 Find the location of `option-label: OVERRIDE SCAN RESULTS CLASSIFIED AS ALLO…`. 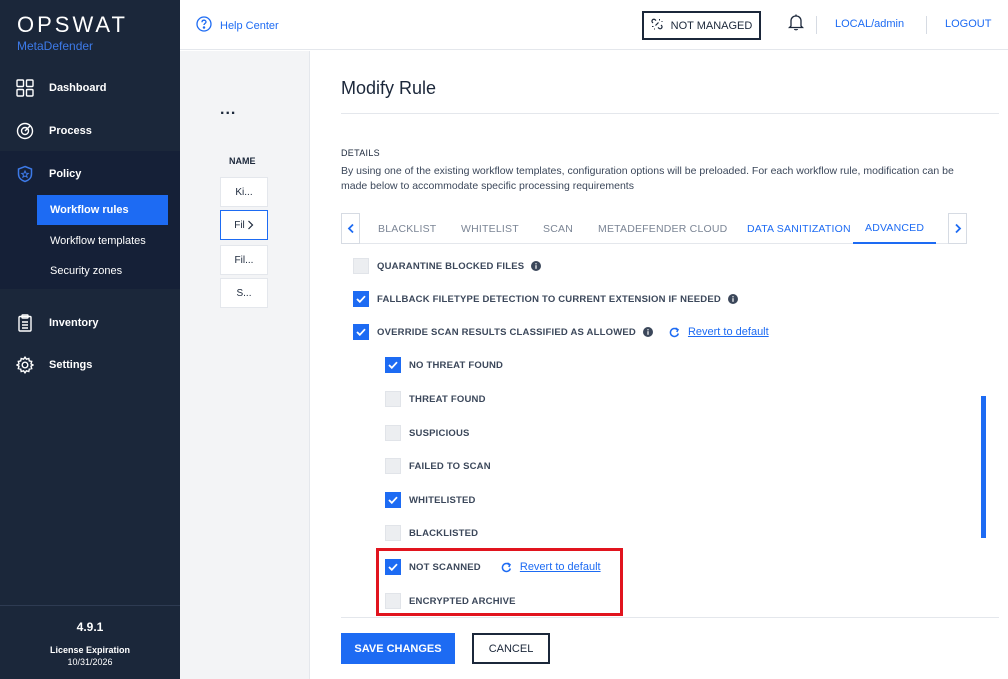

option-label: OVERRIDE SCAN RESULTS CLASSIFIED AS ALLO… is located at coordinates (506, 332).